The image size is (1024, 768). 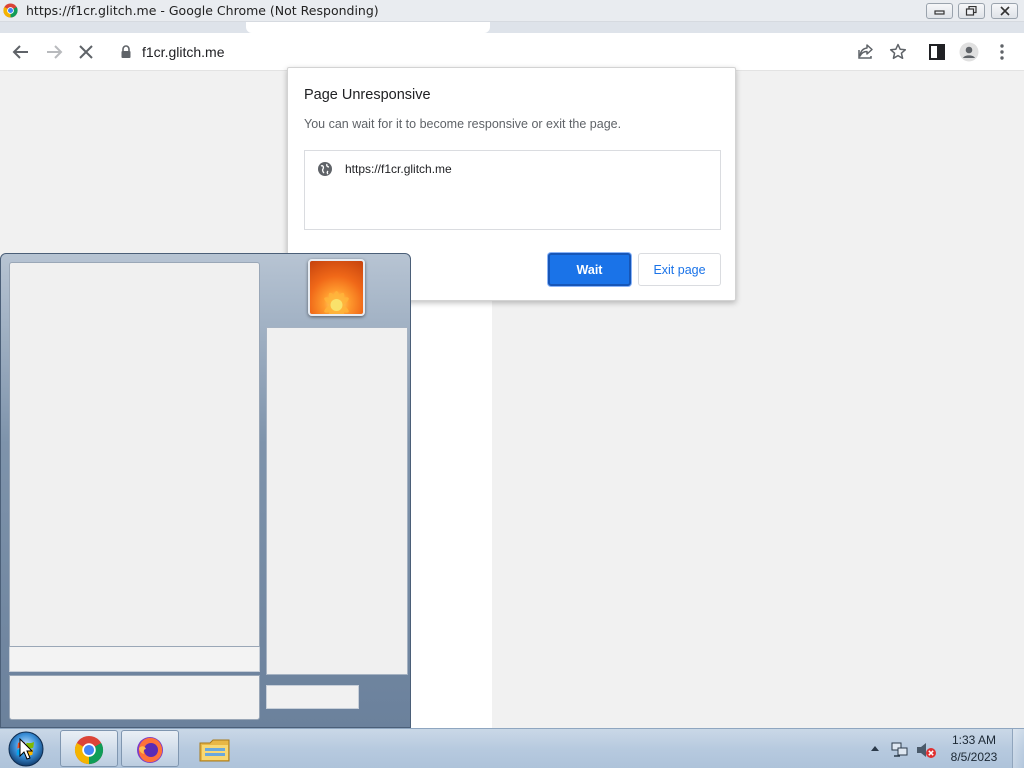 I want to click on exit-page-button: Exit page, so click(x=679, y=269).